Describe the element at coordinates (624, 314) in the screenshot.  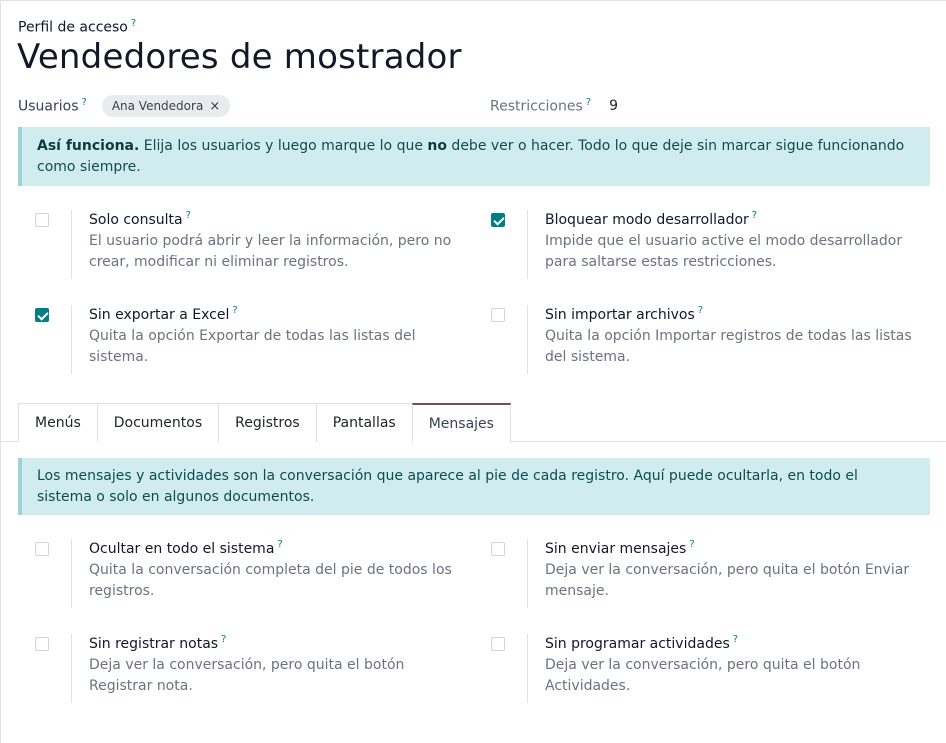
I see `option-title: Sin importar archivos?` at that location.